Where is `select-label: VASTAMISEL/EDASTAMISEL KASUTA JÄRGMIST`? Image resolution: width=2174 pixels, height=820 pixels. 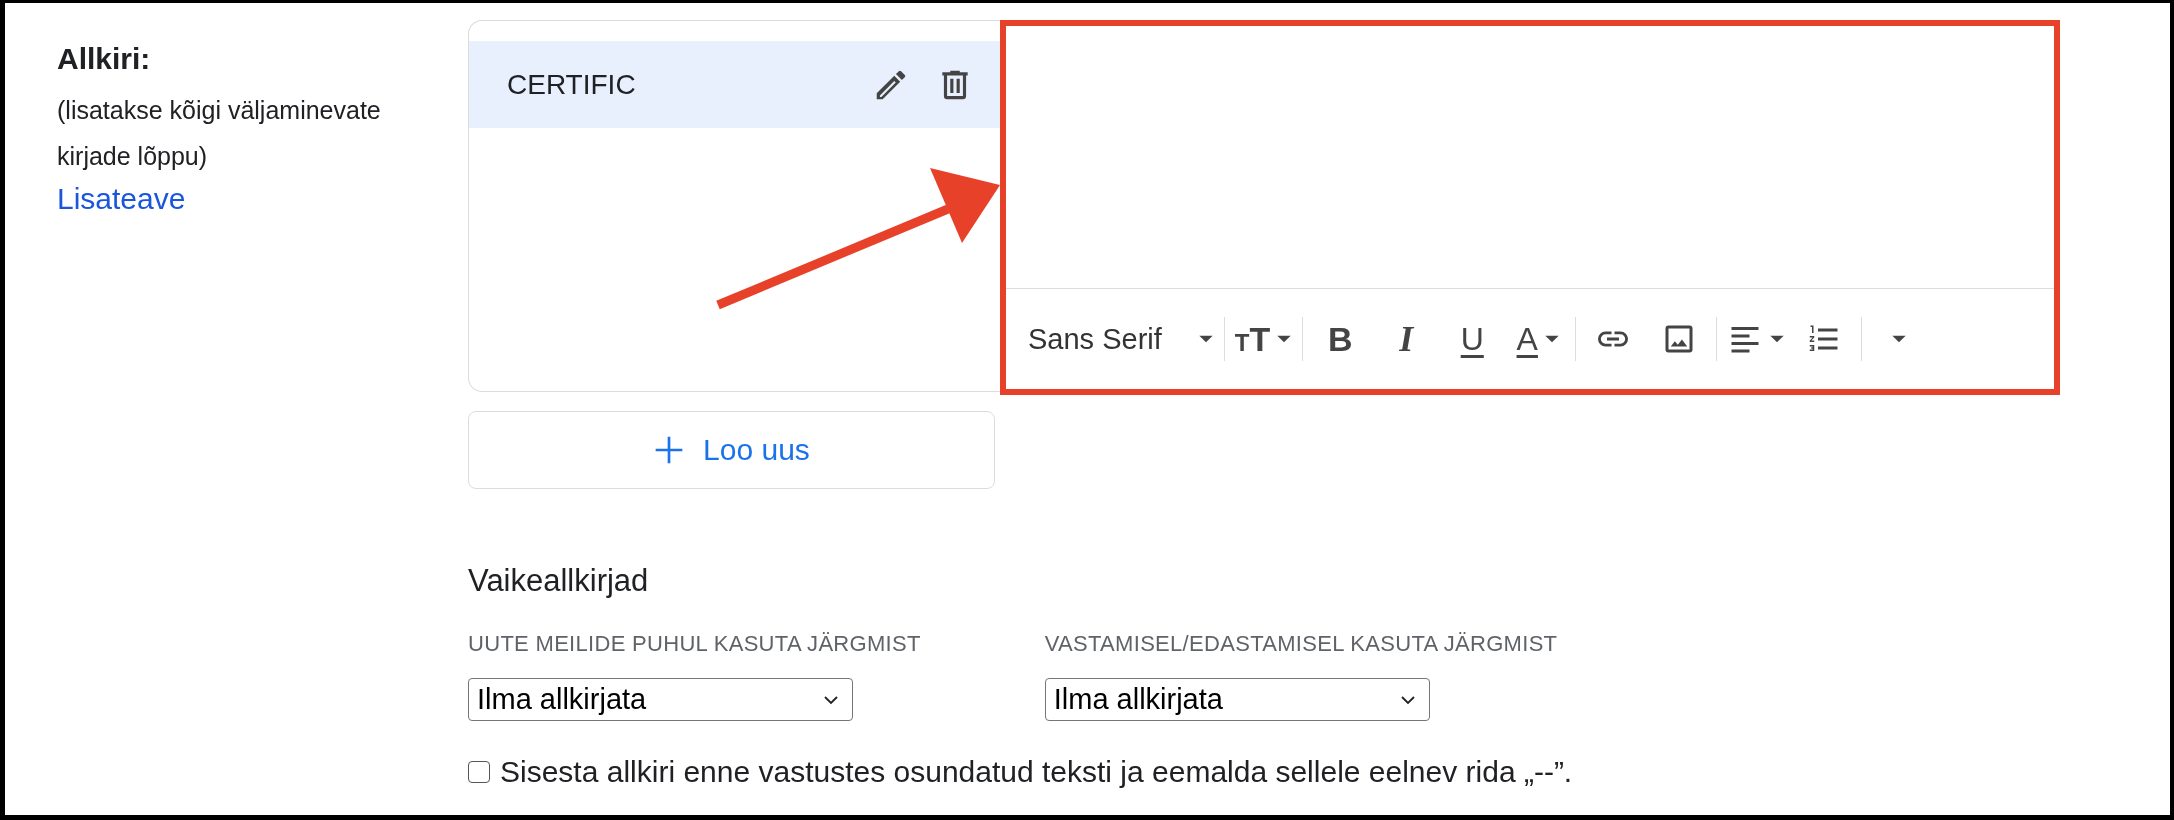
select-label: VASTAMISEL/EDASTAMISEL KASUTA JÄRGMIST is located at coordinates (1301, 644).